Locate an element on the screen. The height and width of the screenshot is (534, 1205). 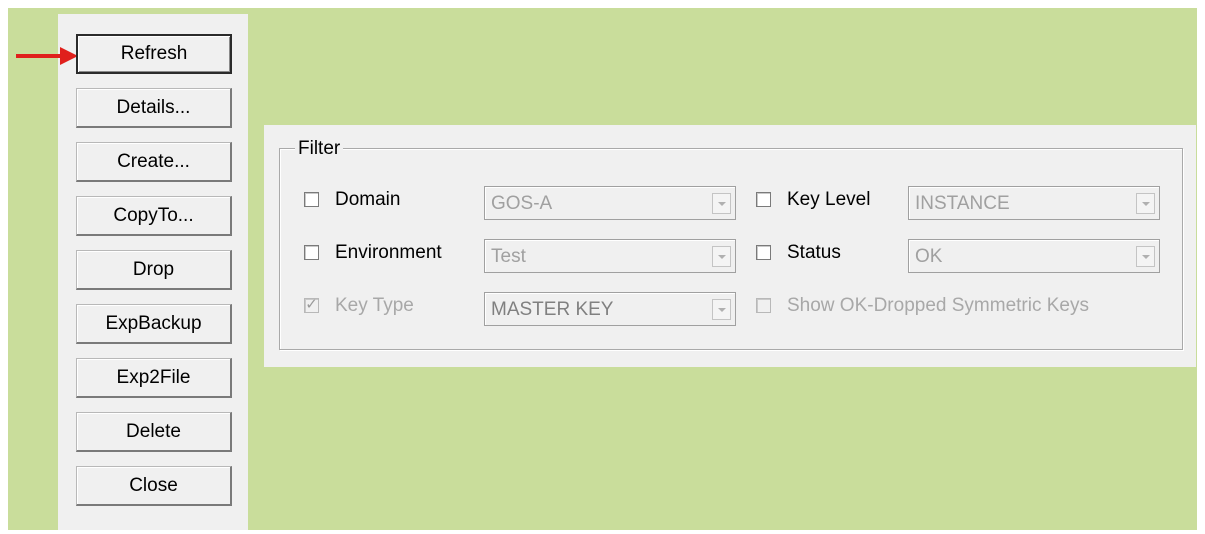
key-level-checkbox is located at coordinates (763, 199).